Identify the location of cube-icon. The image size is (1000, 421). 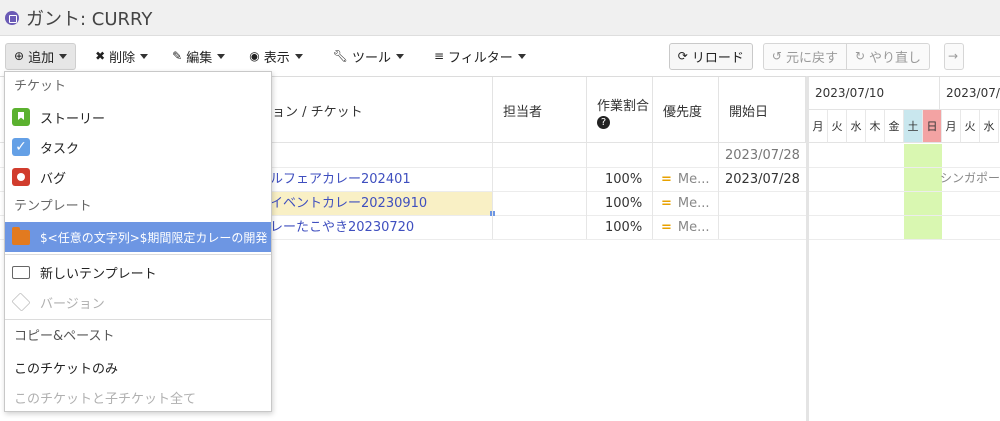
(21, 302).